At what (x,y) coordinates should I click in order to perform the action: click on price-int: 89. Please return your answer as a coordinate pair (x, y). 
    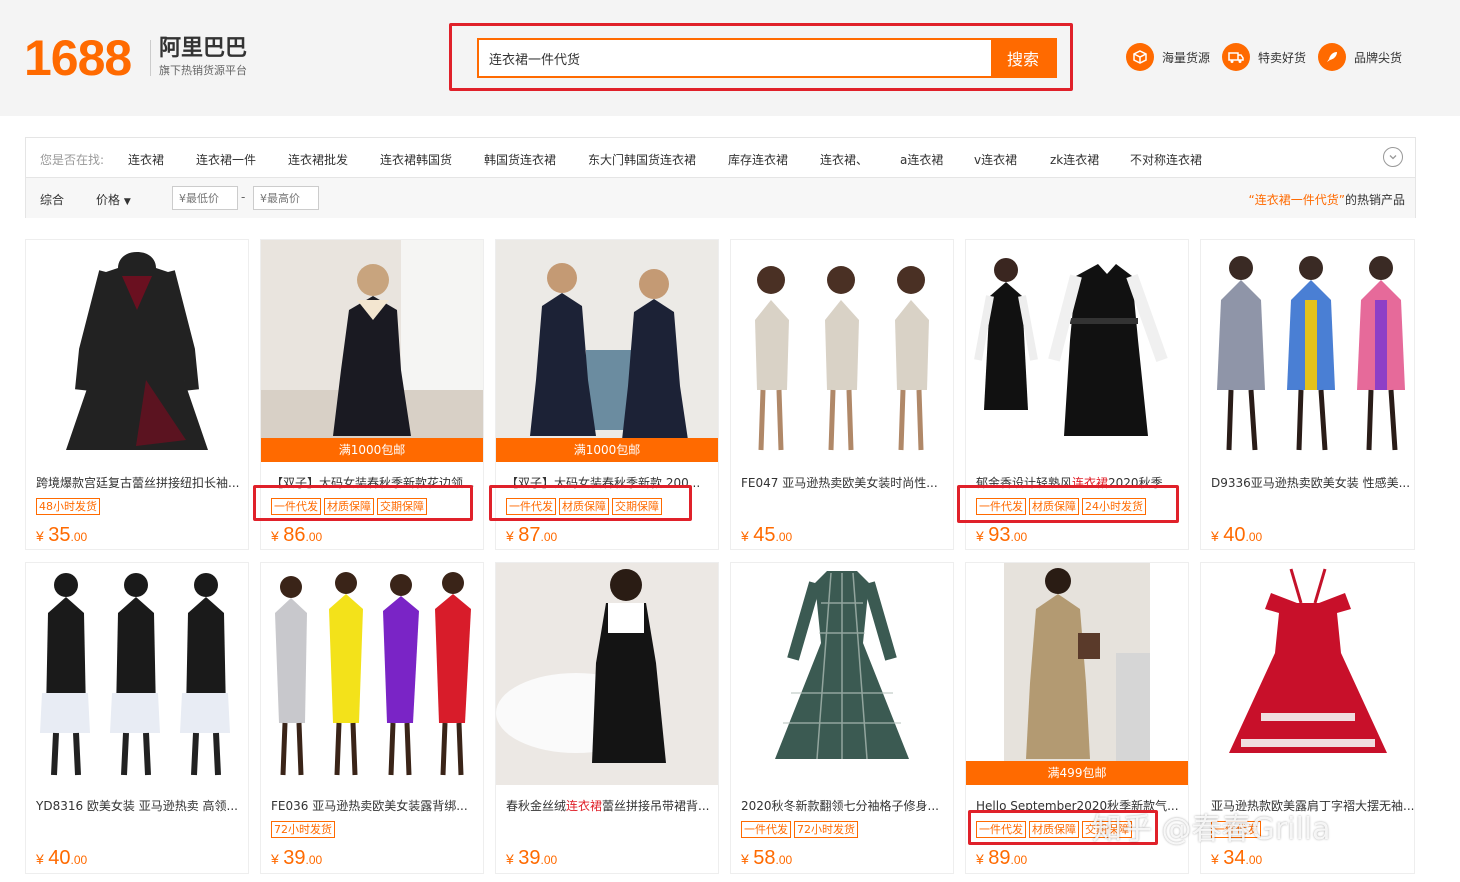
    Looking at the image, I should click on (999, 858).